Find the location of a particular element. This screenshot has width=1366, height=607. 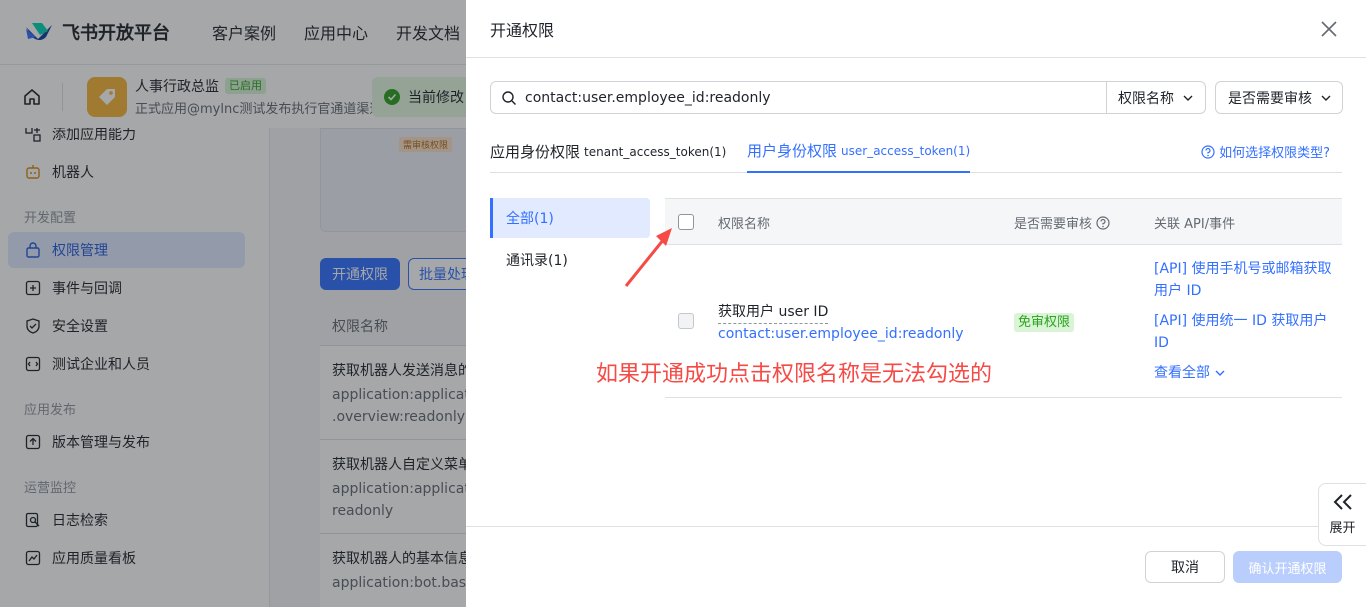

tab-tenant-permission: 应用身份权限 tenant_access_token(1) is located at coordinates (608, 151).